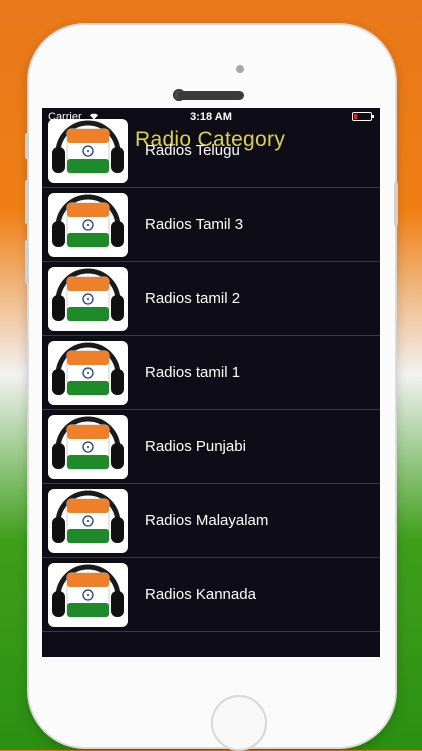 The image size is (422, 751). I want to click on earpiece-speaker, so click(211, 95).